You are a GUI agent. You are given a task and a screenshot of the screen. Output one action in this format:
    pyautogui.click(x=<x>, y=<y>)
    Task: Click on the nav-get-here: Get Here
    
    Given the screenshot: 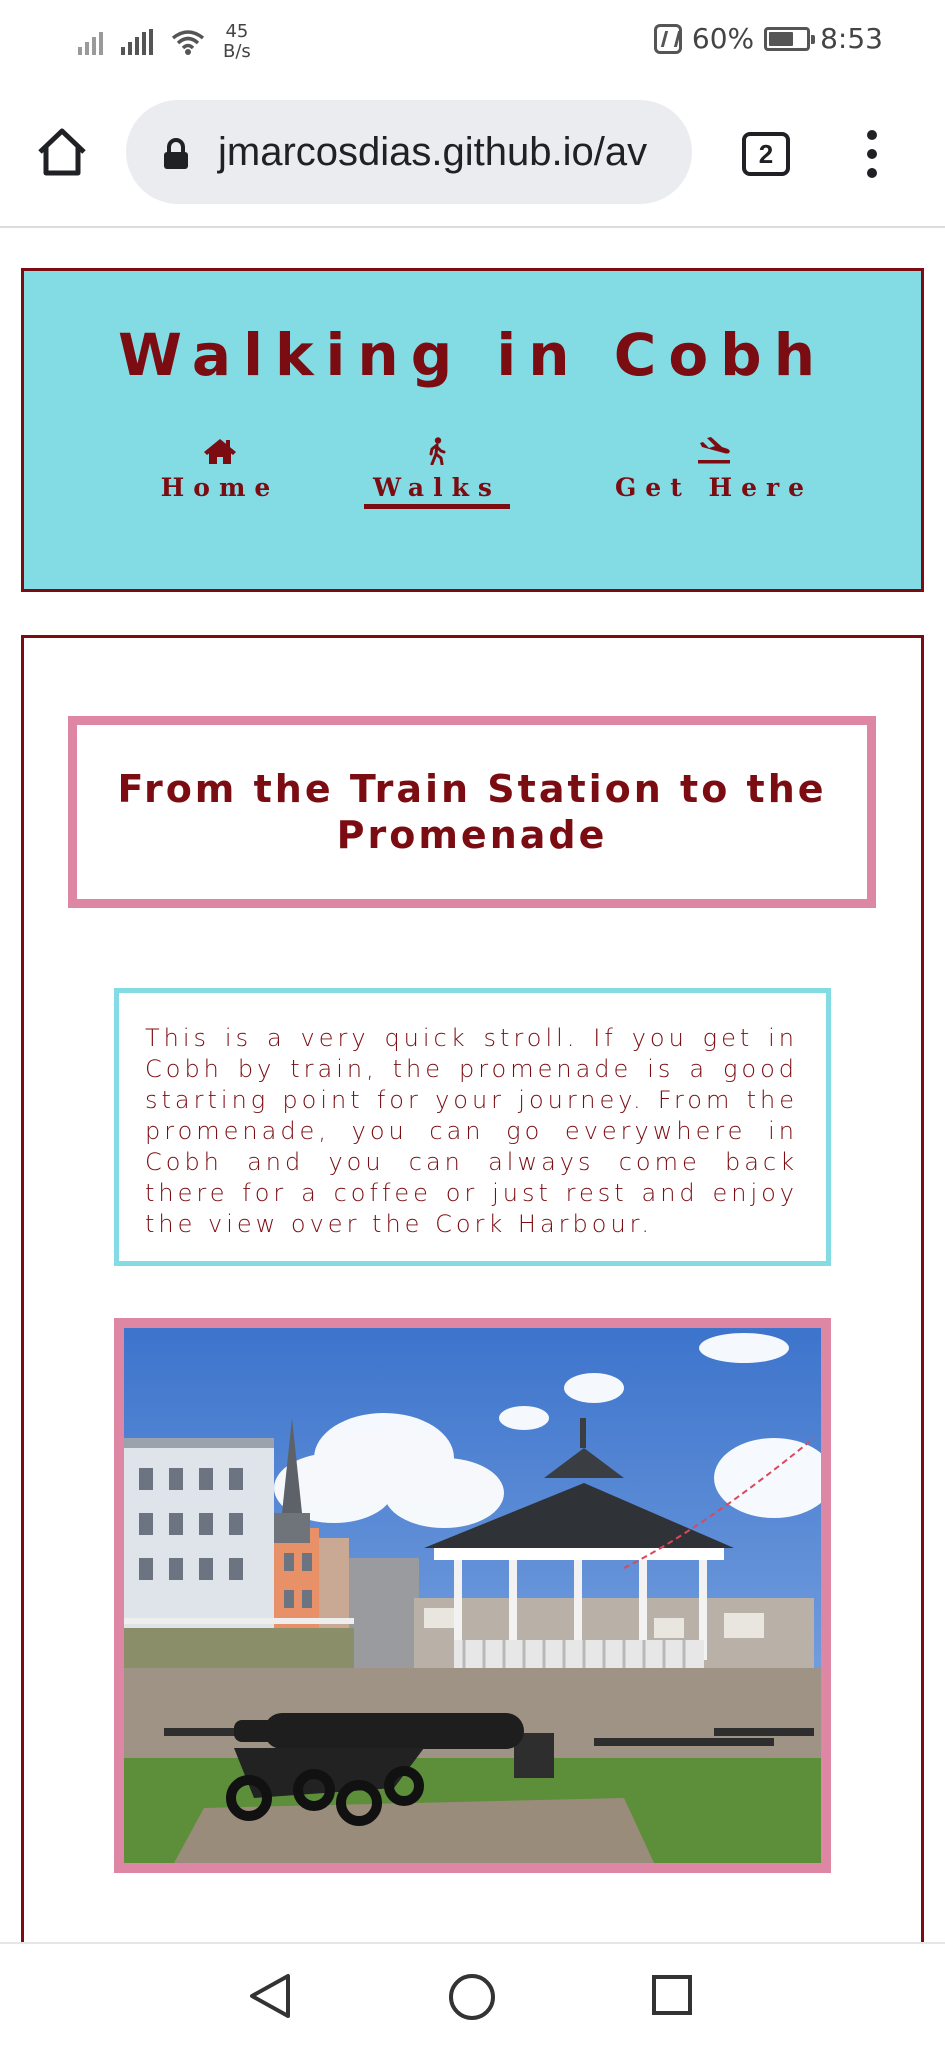 What is the action you would take?
    pyautogui.click(x=714, y=469)
    